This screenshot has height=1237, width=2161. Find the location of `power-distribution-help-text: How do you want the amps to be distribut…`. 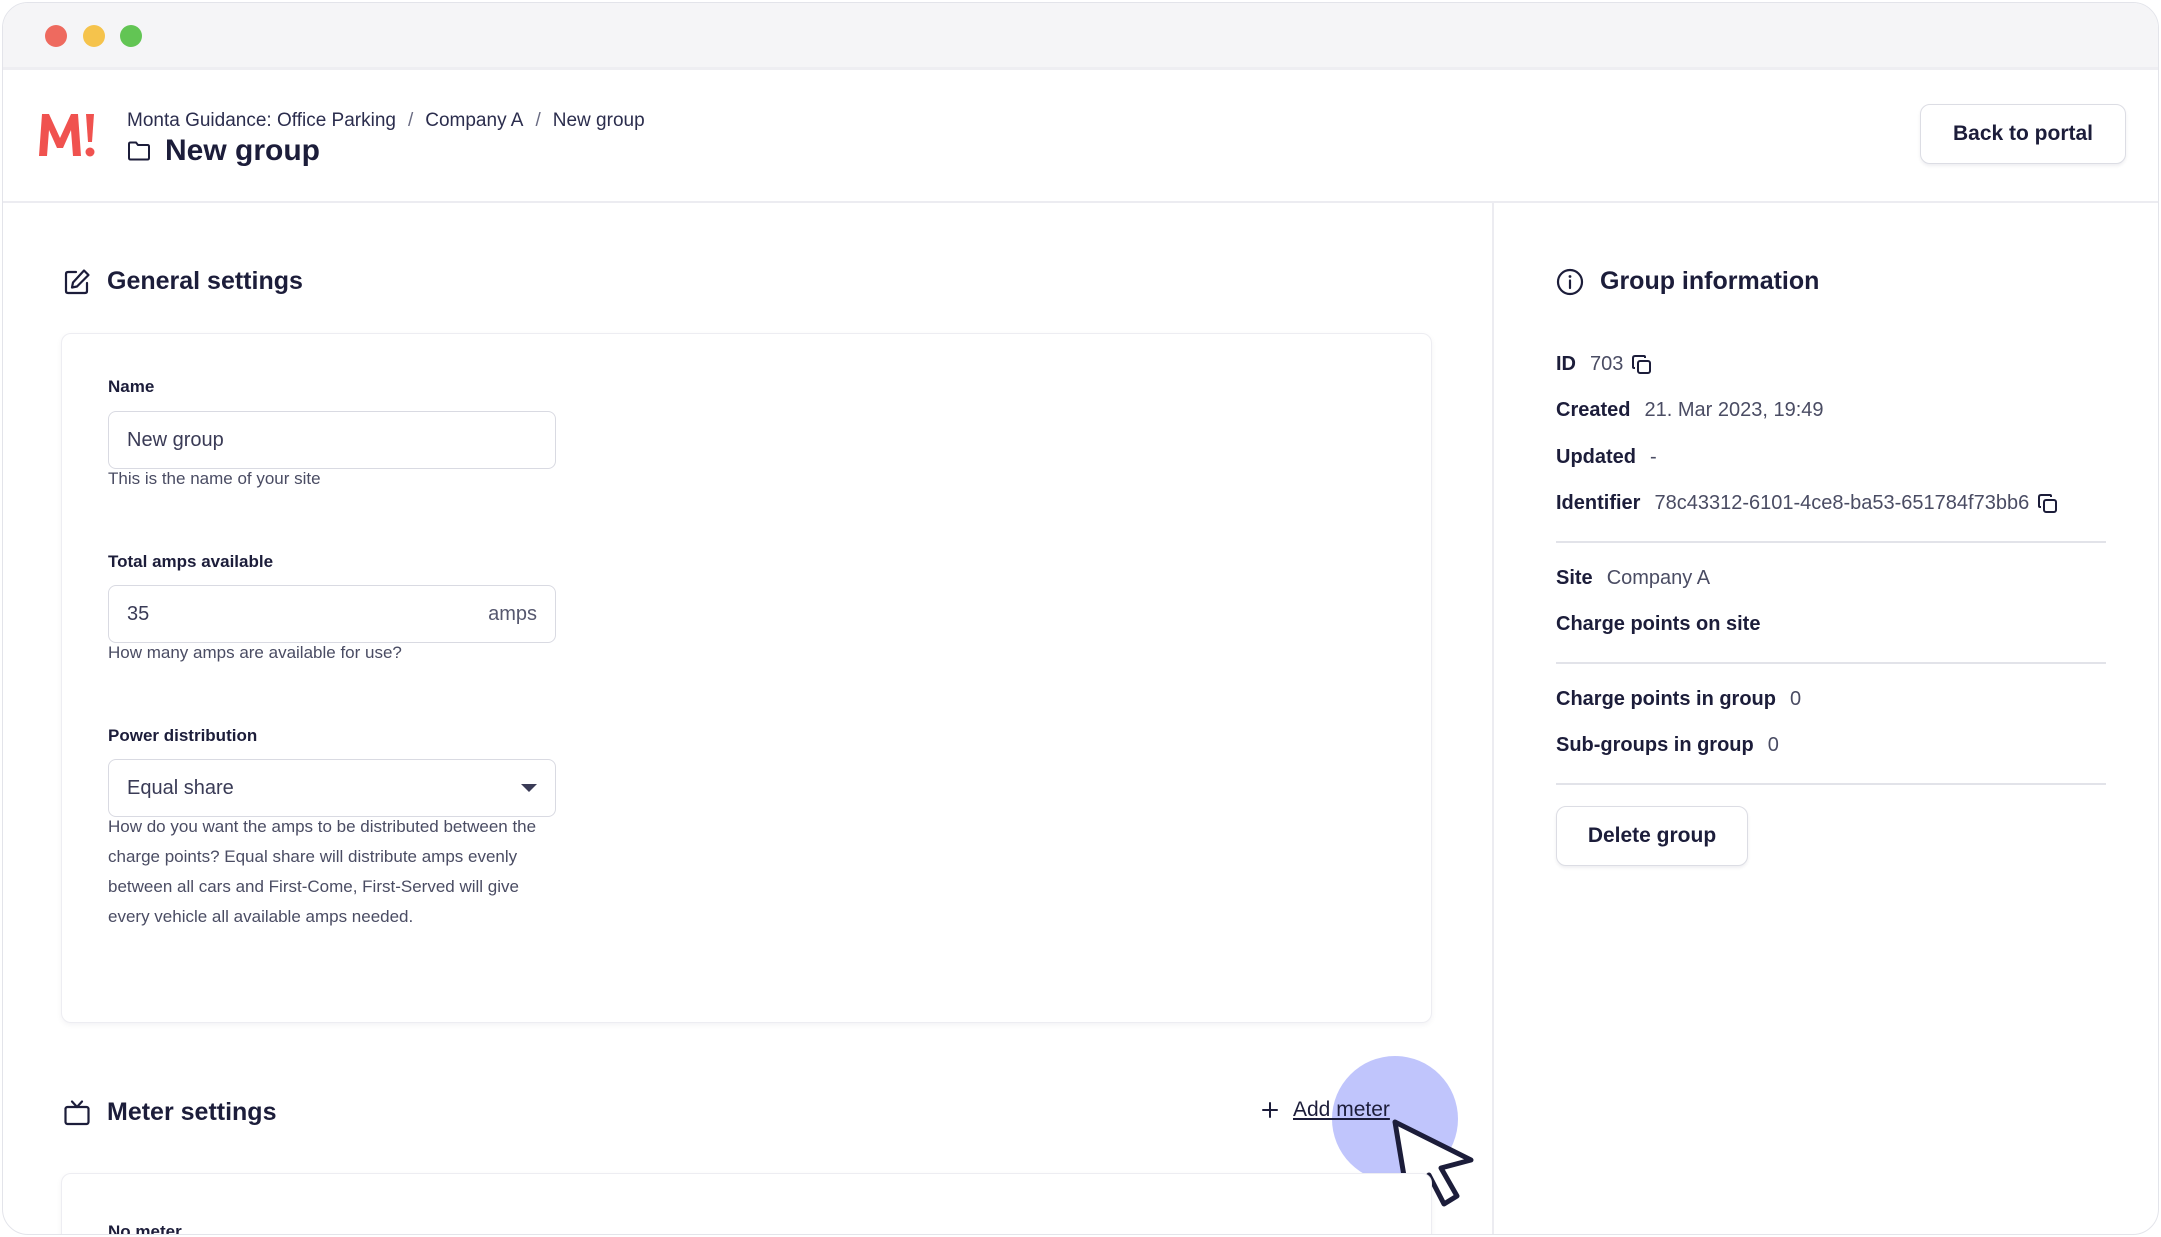

power-distribution-help-text: How do you want the amps to be distribut… is located at coordinates (322, 871).